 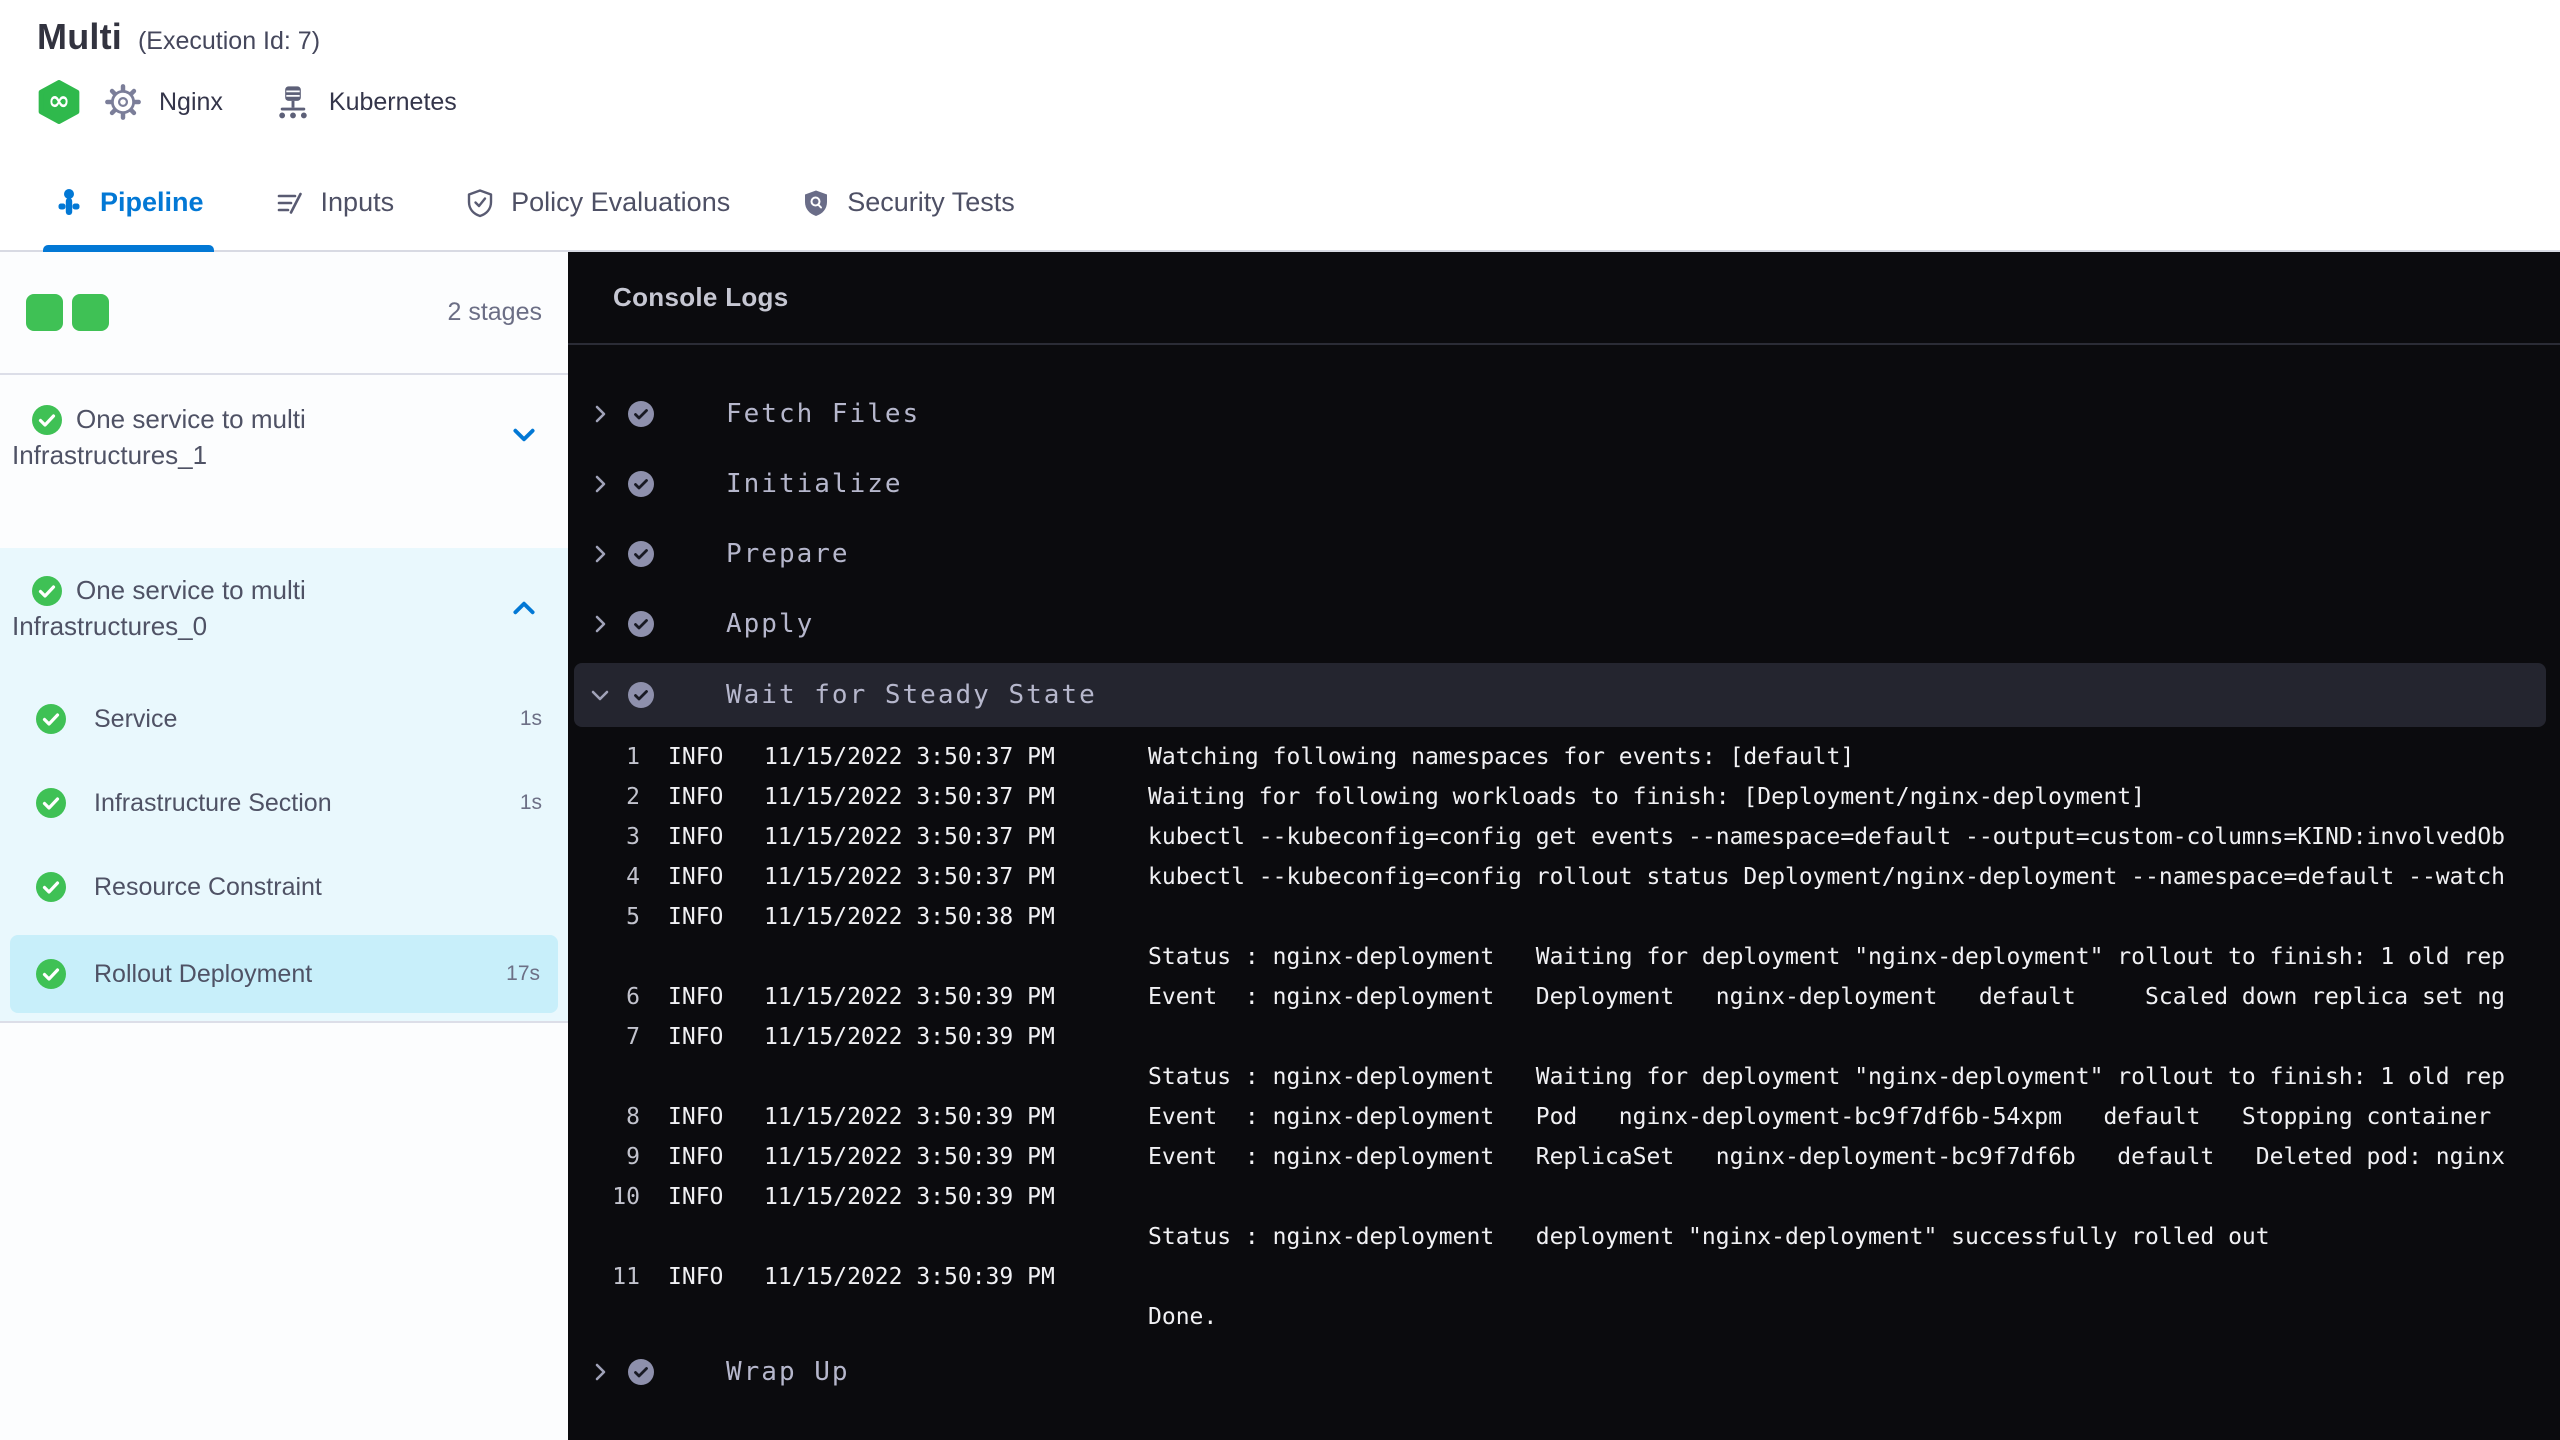 I want to click on log-line: 10 INFO 11/15/2022 3:50:39 PM, so click(x=1564, y=1197).